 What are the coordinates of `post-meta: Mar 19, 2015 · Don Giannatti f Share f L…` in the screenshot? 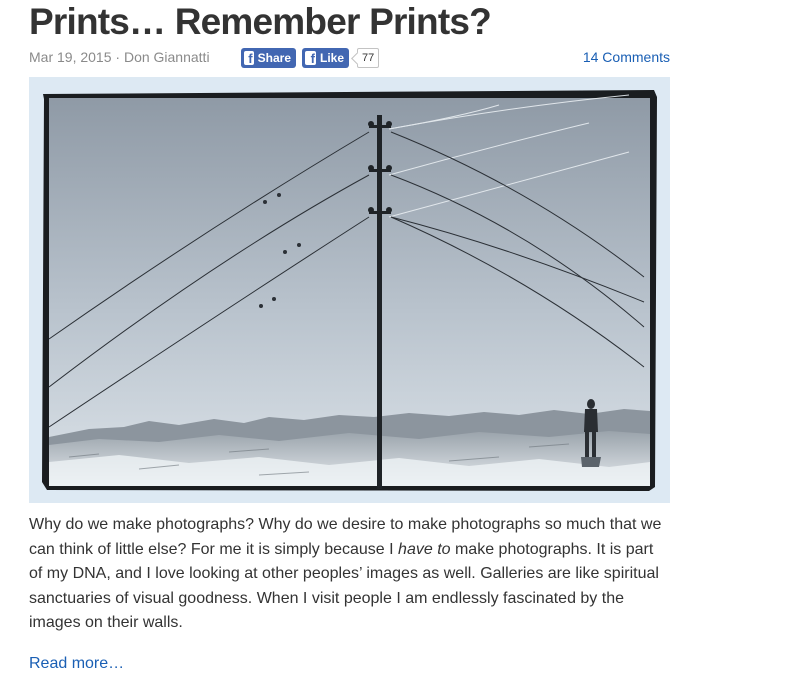 It's located at (349, 60).